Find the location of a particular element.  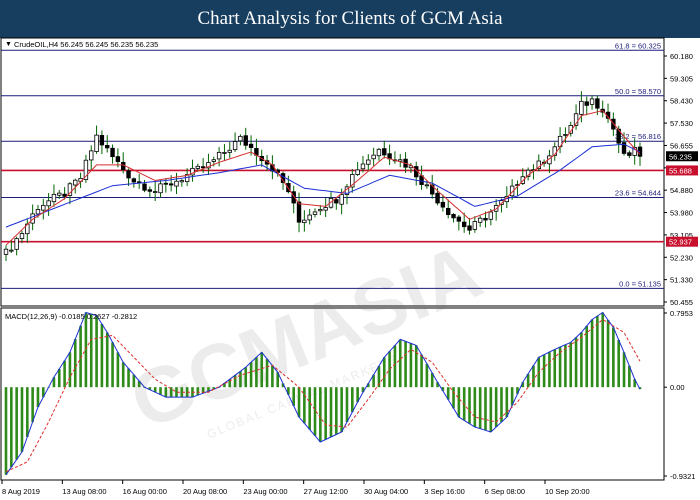

time-tick-label: 27 Aug 12:00 is located at coordinates (326, 491).